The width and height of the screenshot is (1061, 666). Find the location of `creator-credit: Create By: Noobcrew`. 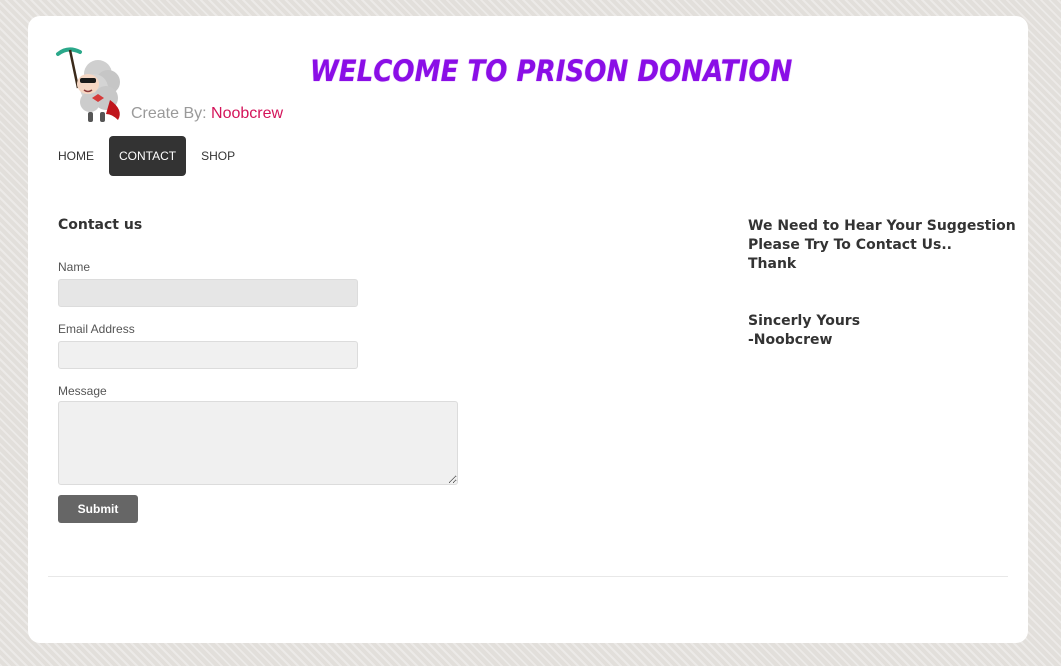

creator-credit: Create By: Noobcrew is located at coordinates (207, 114).